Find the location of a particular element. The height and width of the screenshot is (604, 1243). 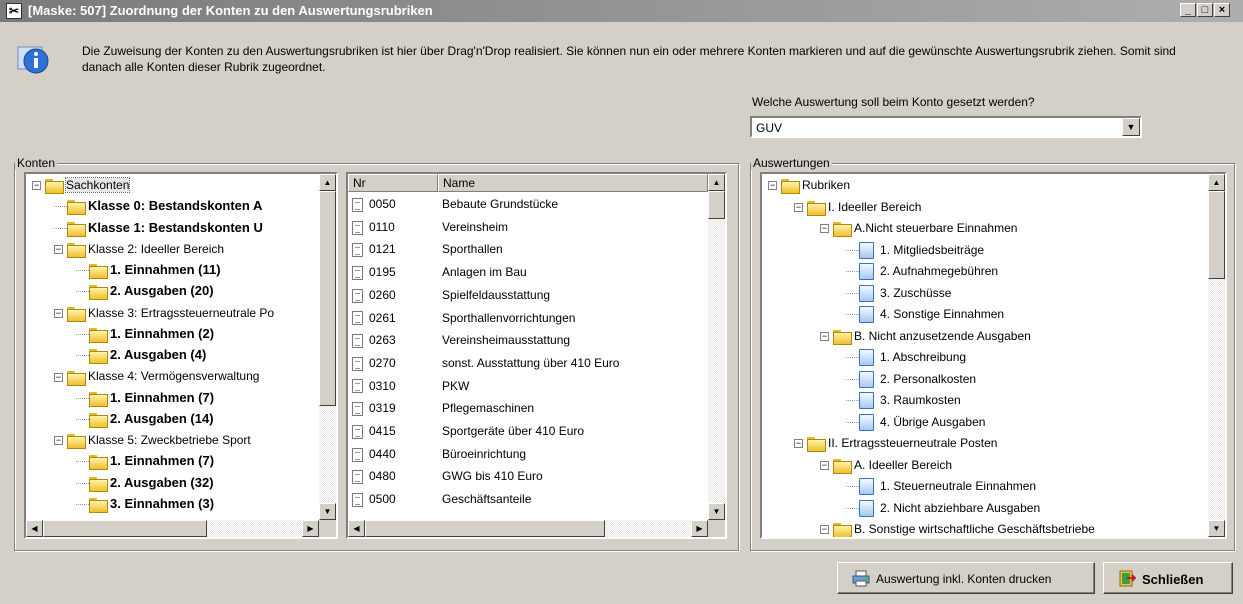

tree-item: − Rubriken is located at coordinates (809, 185).